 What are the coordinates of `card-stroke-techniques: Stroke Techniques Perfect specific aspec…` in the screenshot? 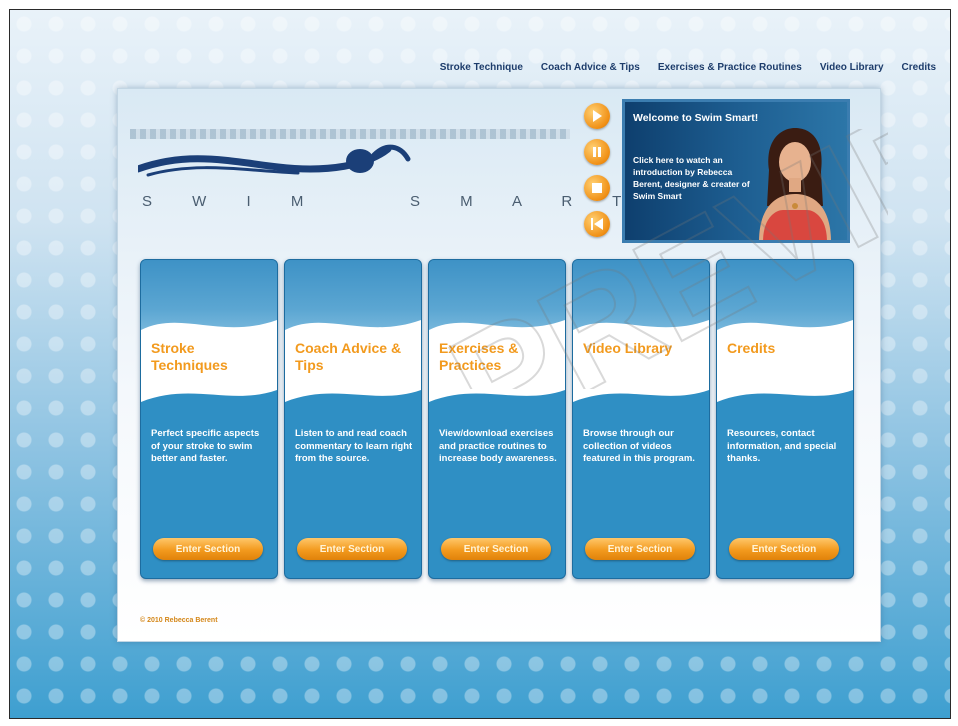 It's located at (209, 419).